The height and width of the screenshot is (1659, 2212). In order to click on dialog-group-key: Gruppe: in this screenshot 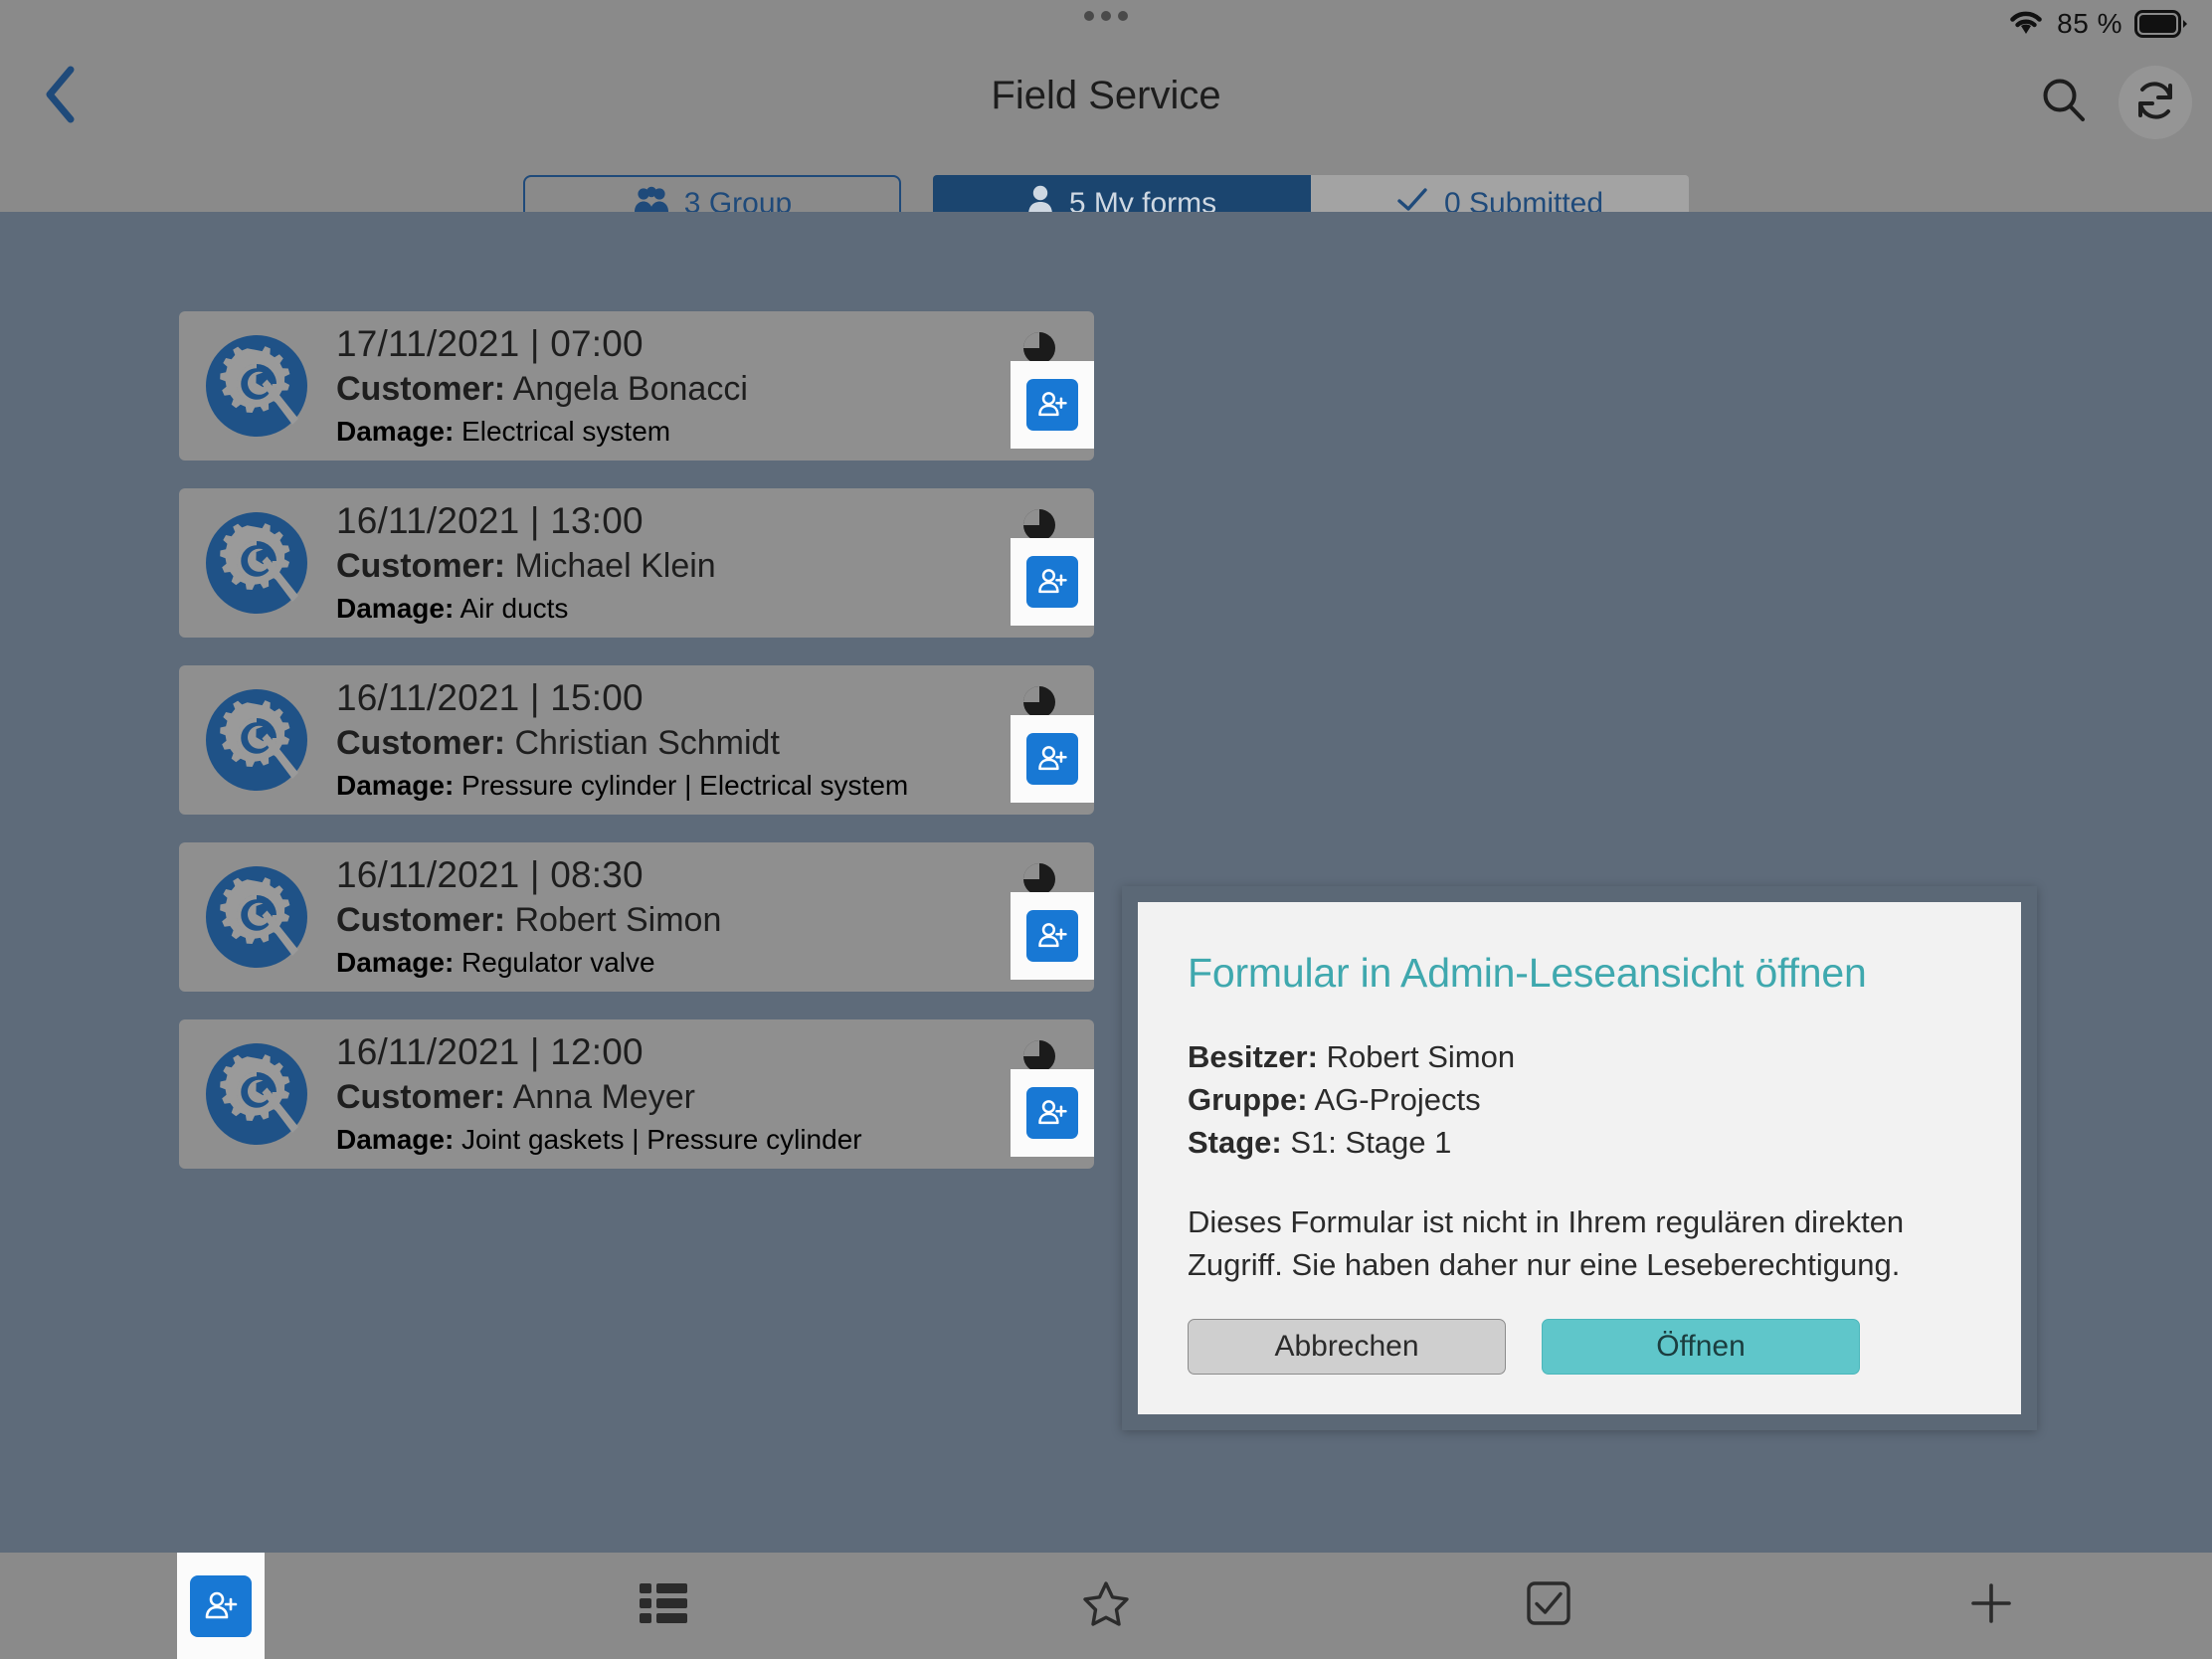, I will do `click(1248, 1099)`.